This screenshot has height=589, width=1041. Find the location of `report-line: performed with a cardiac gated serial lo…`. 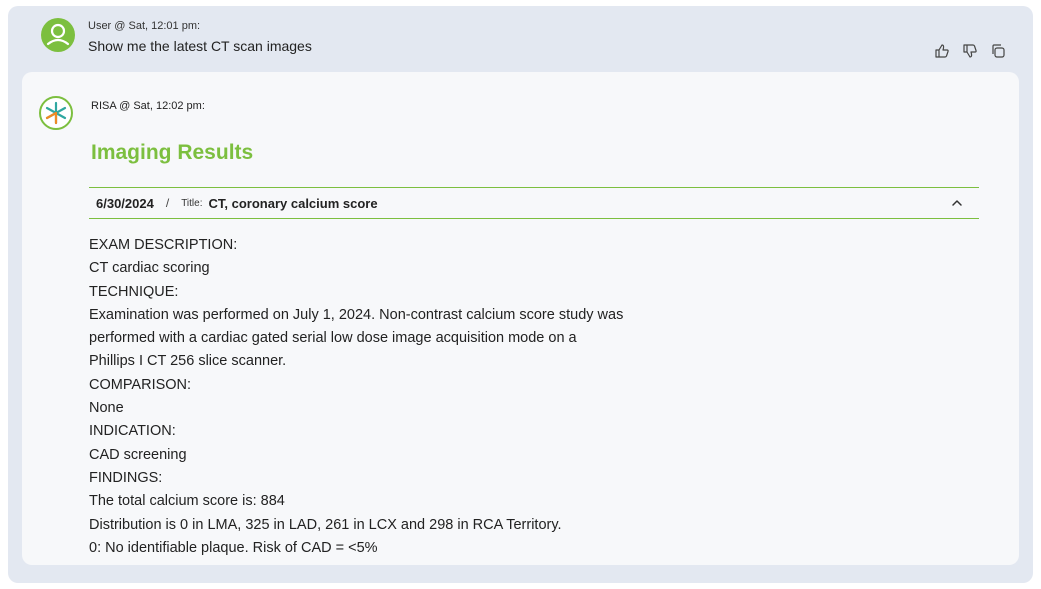

report-line: performed with a cardiac gated serial lo… is located at coordinates (333, 338).